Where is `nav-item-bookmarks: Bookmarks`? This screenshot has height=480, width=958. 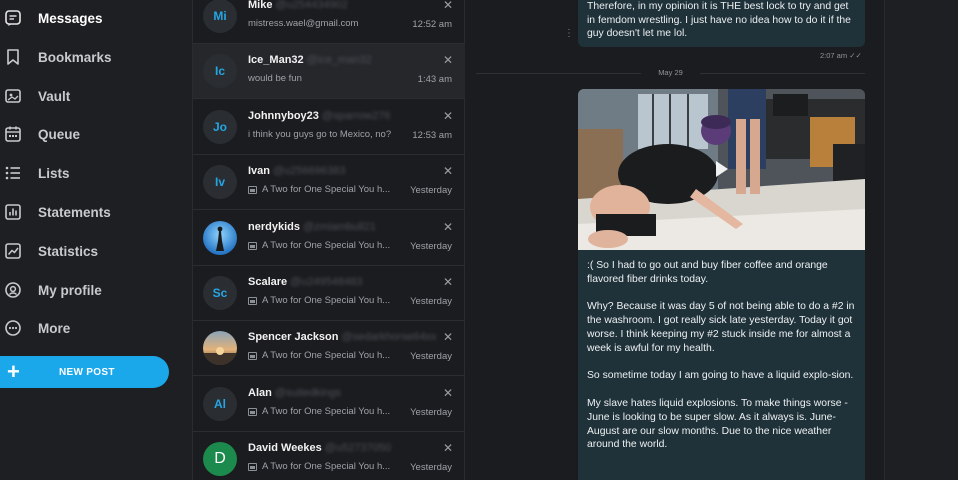 nav-item-bookmarks: Bookmarks is located at coordinates (56, 57).